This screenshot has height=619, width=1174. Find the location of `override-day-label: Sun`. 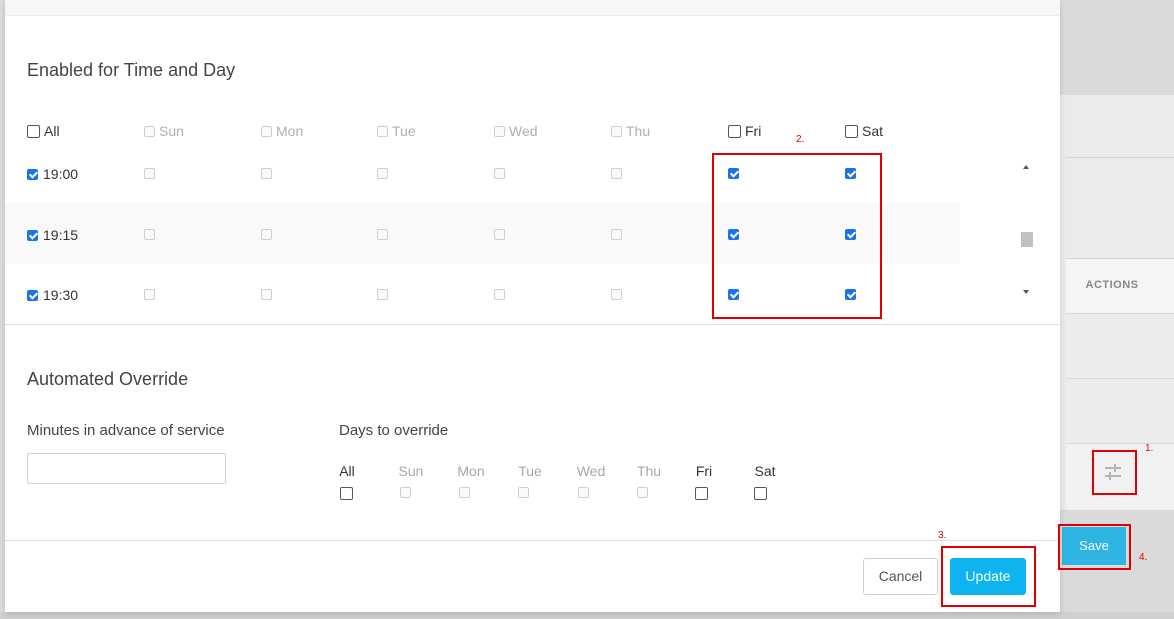

override-day-label: Sun is located at coordinates (411, 471).